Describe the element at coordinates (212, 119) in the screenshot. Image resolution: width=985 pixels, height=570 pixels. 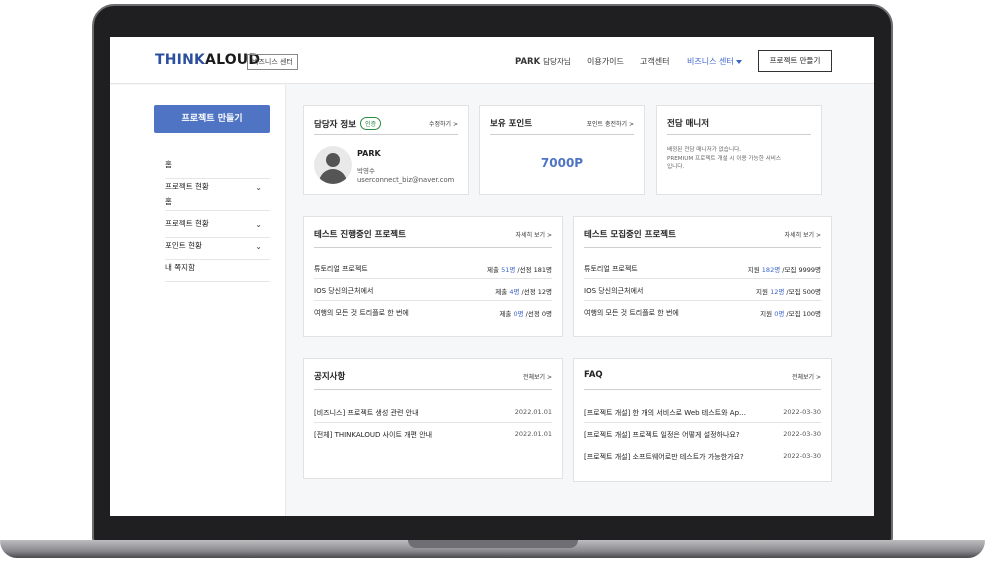
I see `create-project-button-sidebar: 프로젝트 만들기` at that location.